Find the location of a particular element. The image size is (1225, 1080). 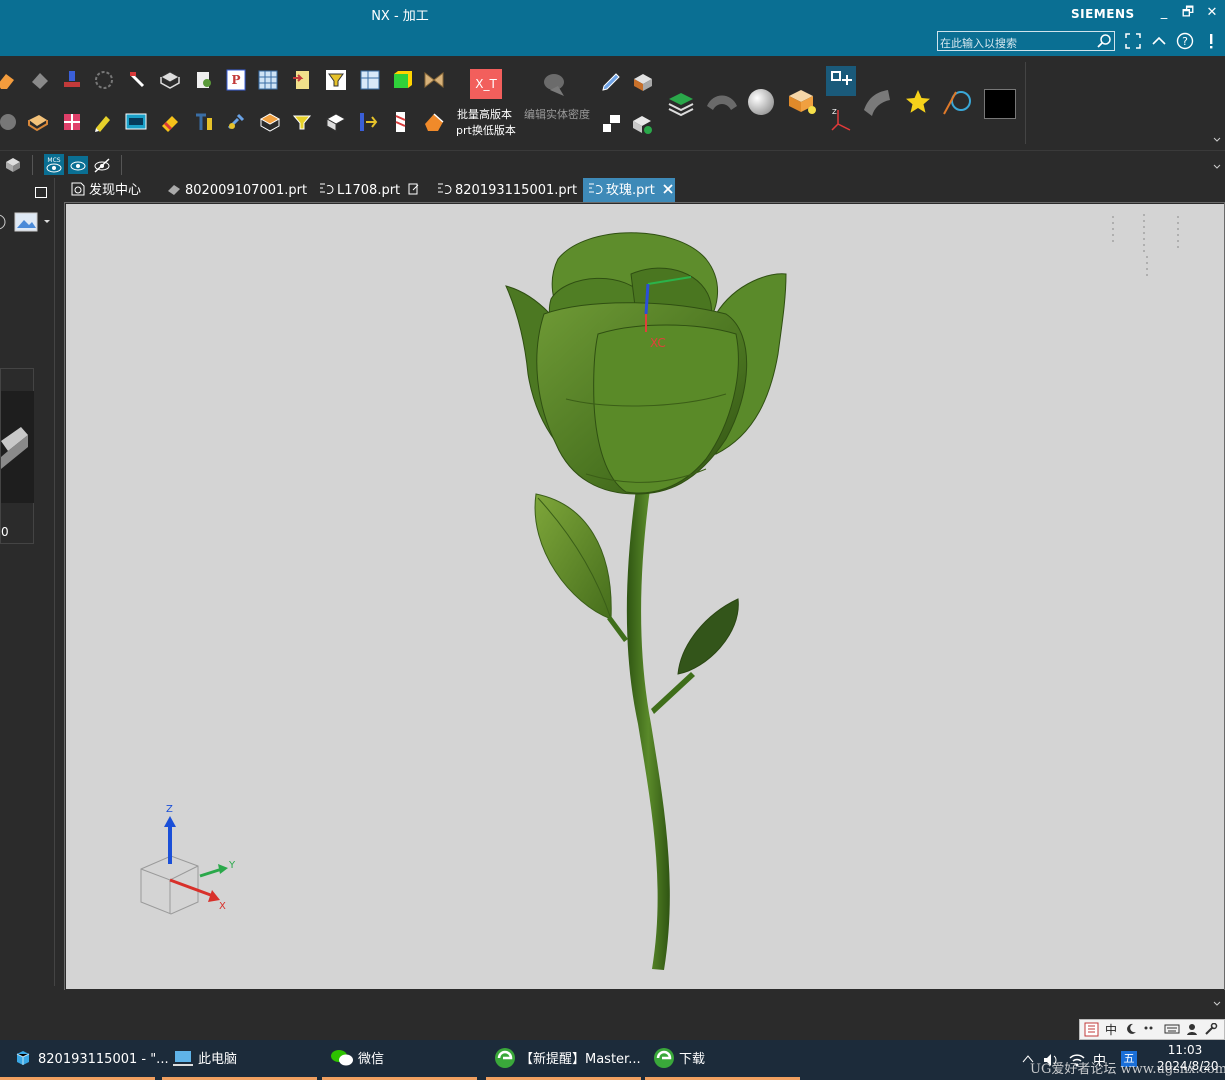

svg-text: P is located at coordinates (235, 80).